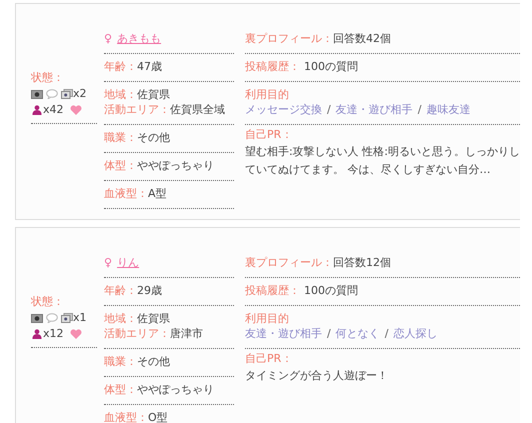 This screenshot has height=423, width=532. What do you see at coordinates (186, 333) in the screenshot?
I see `field-value: 唐津市` at bounding box center [186, 333].